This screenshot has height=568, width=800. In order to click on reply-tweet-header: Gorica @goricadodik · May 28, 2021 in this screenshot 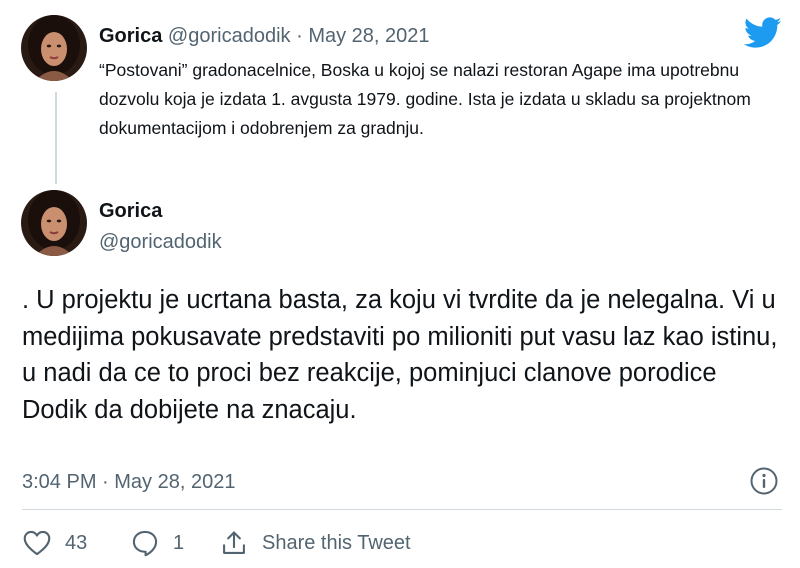, I will do `click(264, 36)`.